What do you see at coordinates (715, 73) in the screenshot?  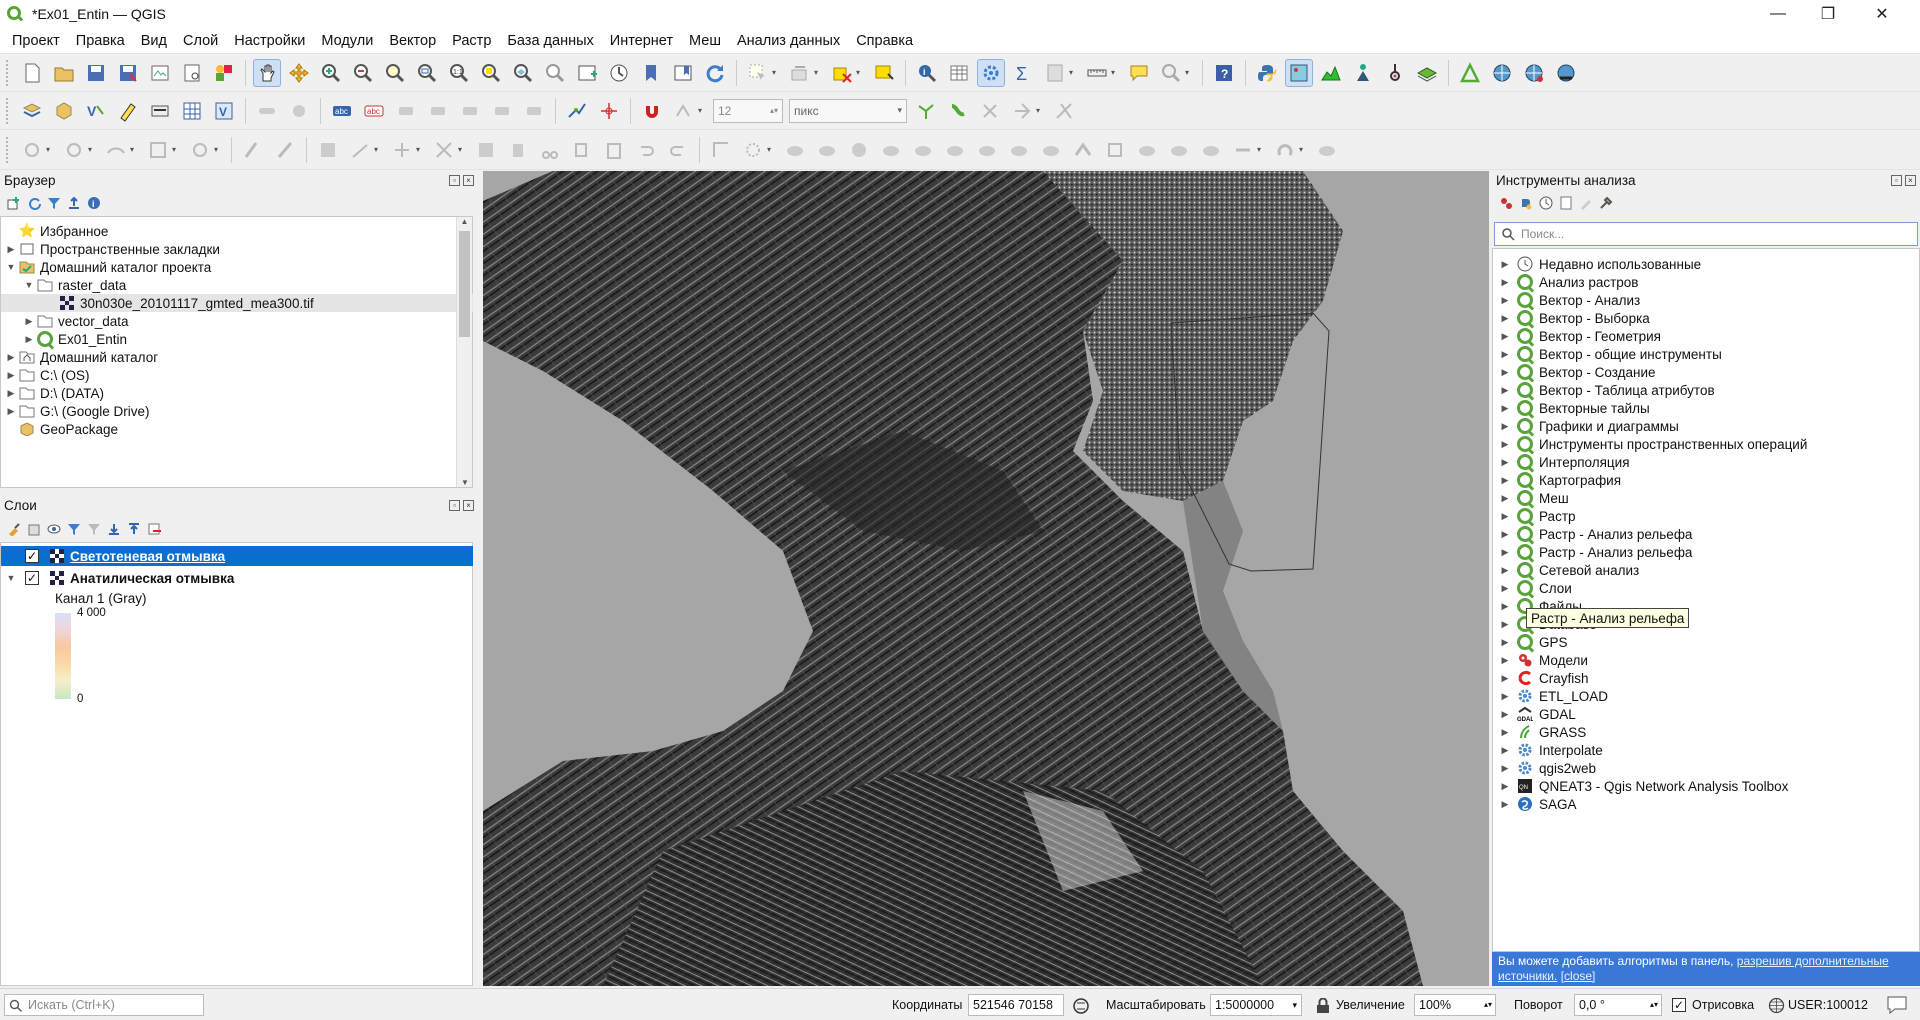 I see `refresh-button` at bounding box center [715, 73].